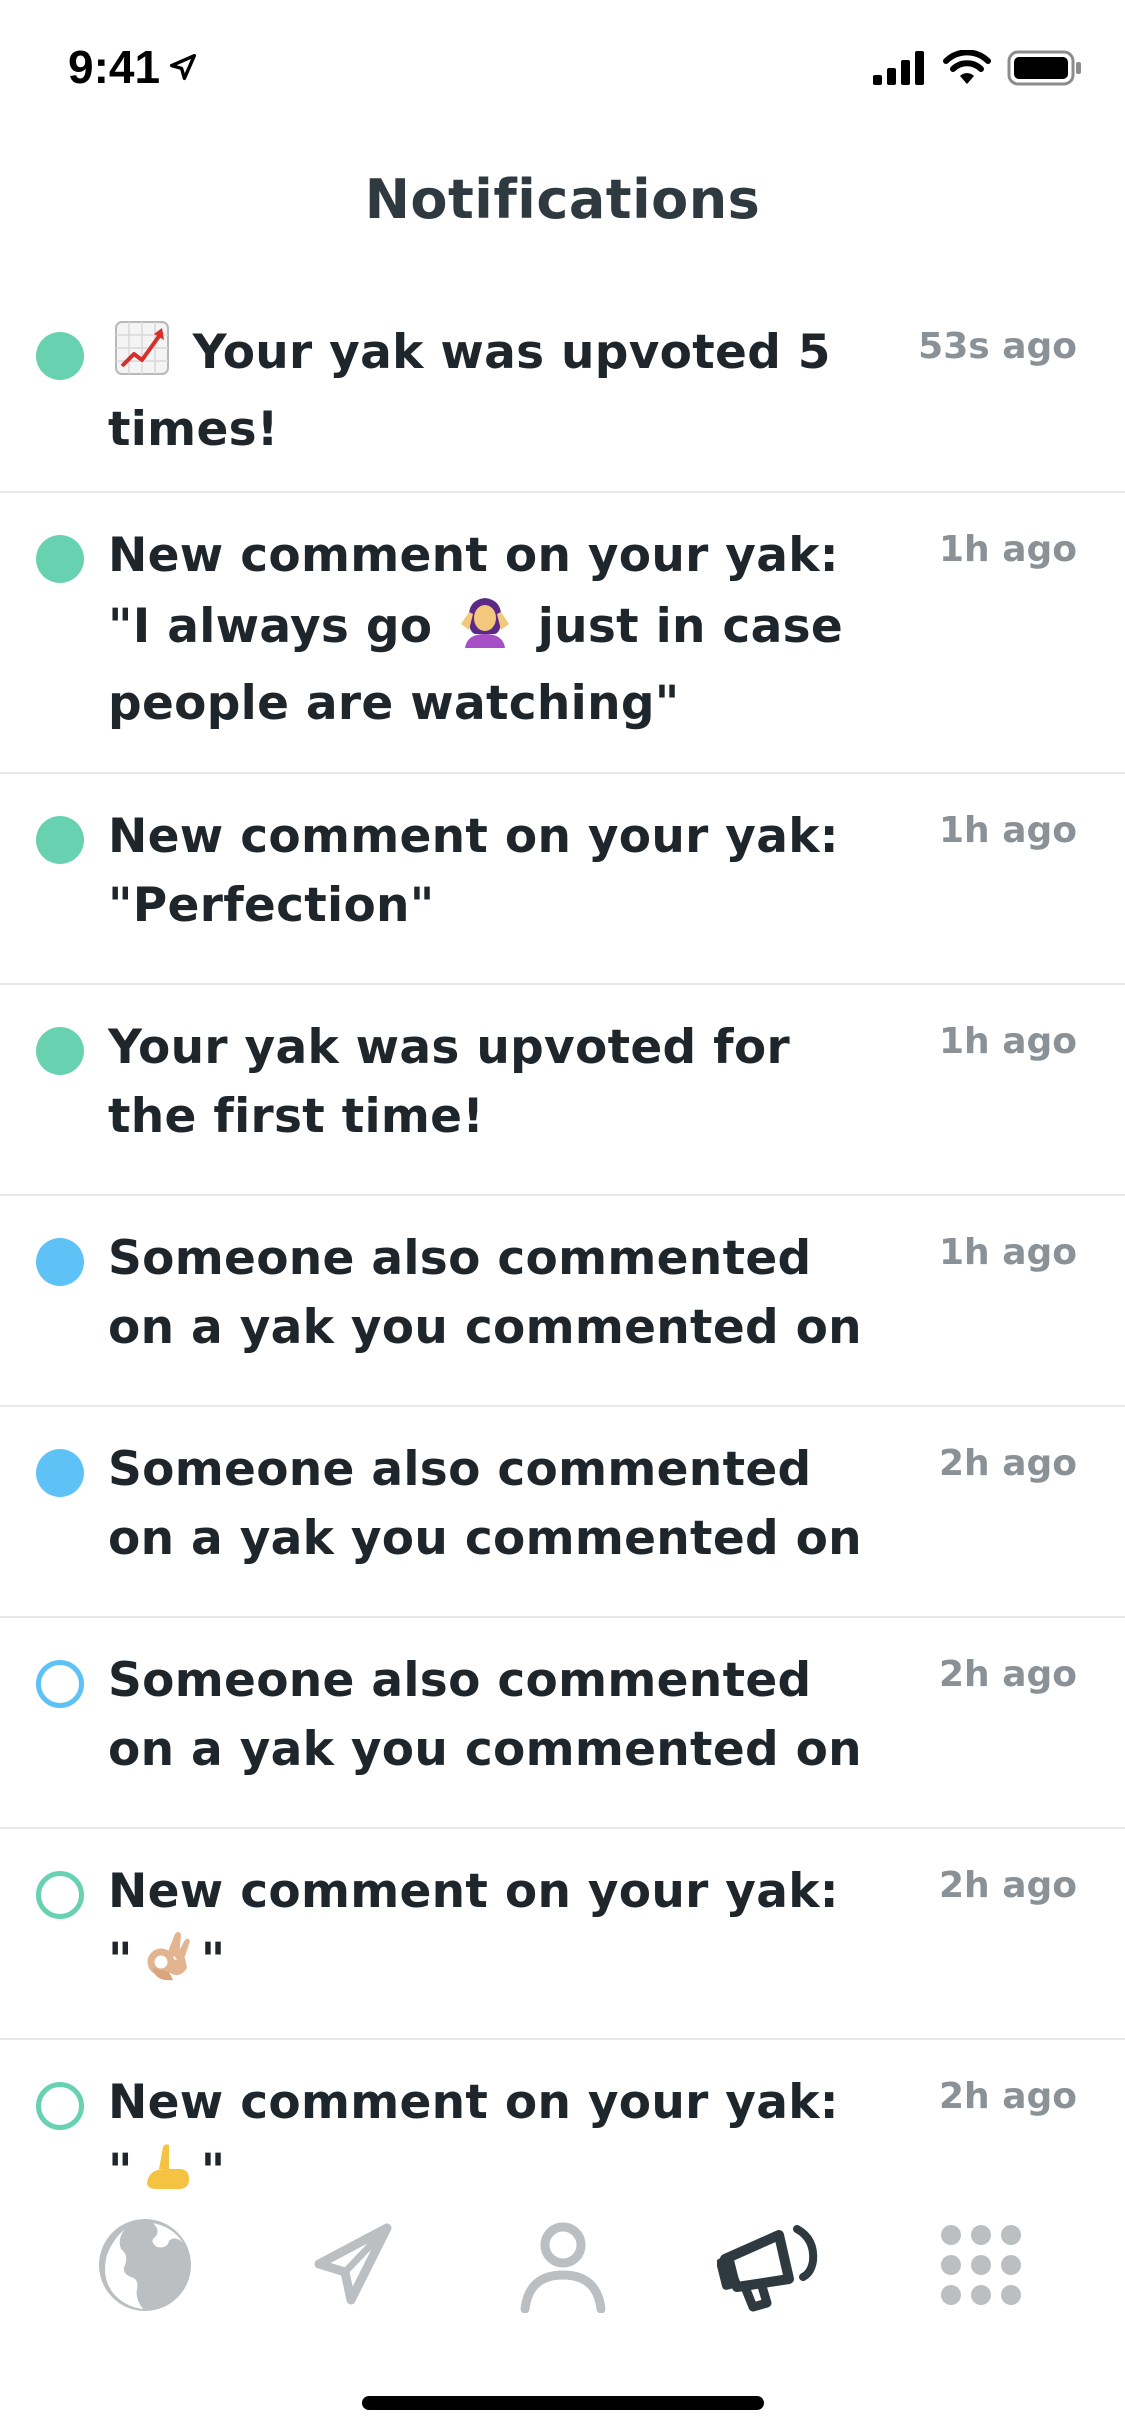 This screenshot has width=1125, height=2436. Describe the element at coordinates (473, 871) in the screenshot. I see `notification-message: New comment on your yak: "Perfection"` at that location.